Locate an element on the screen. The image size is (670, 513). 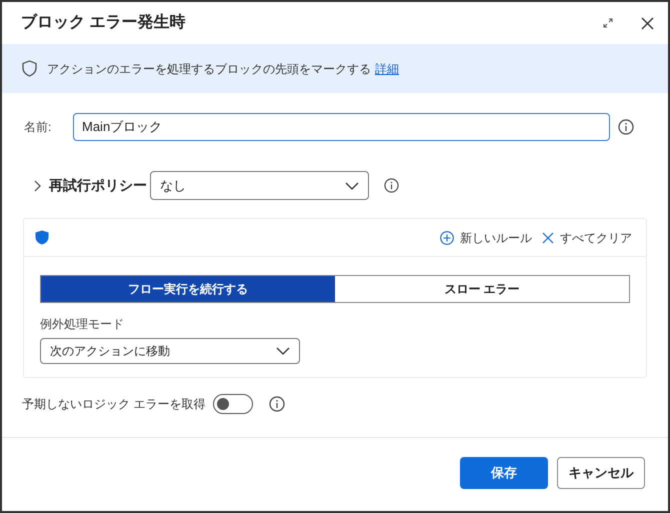
chevron-right-icon is located at coordinates (37, 186).